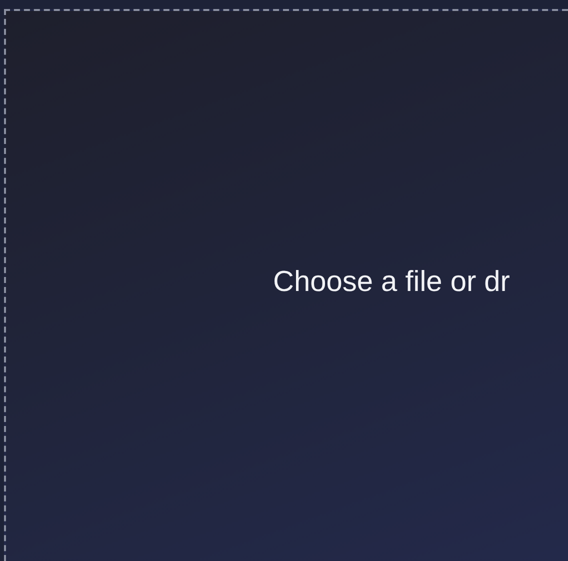 Image resolution: width=568 pixels, height=561 pixels. Describe the element at coordinates (391, 282) in the screenshot. I see `drop-prompt: Choose a file or dr` at that location.